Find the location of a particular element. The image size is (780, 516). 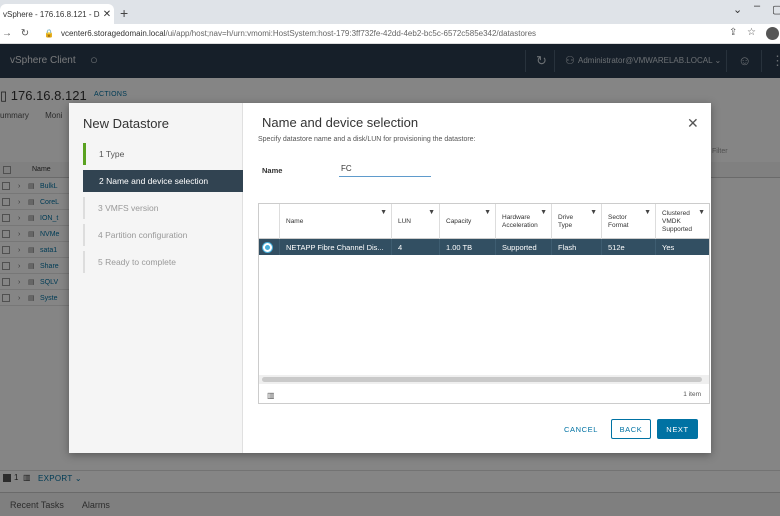

new-tab-button: + is located at coordinates (124, 13).